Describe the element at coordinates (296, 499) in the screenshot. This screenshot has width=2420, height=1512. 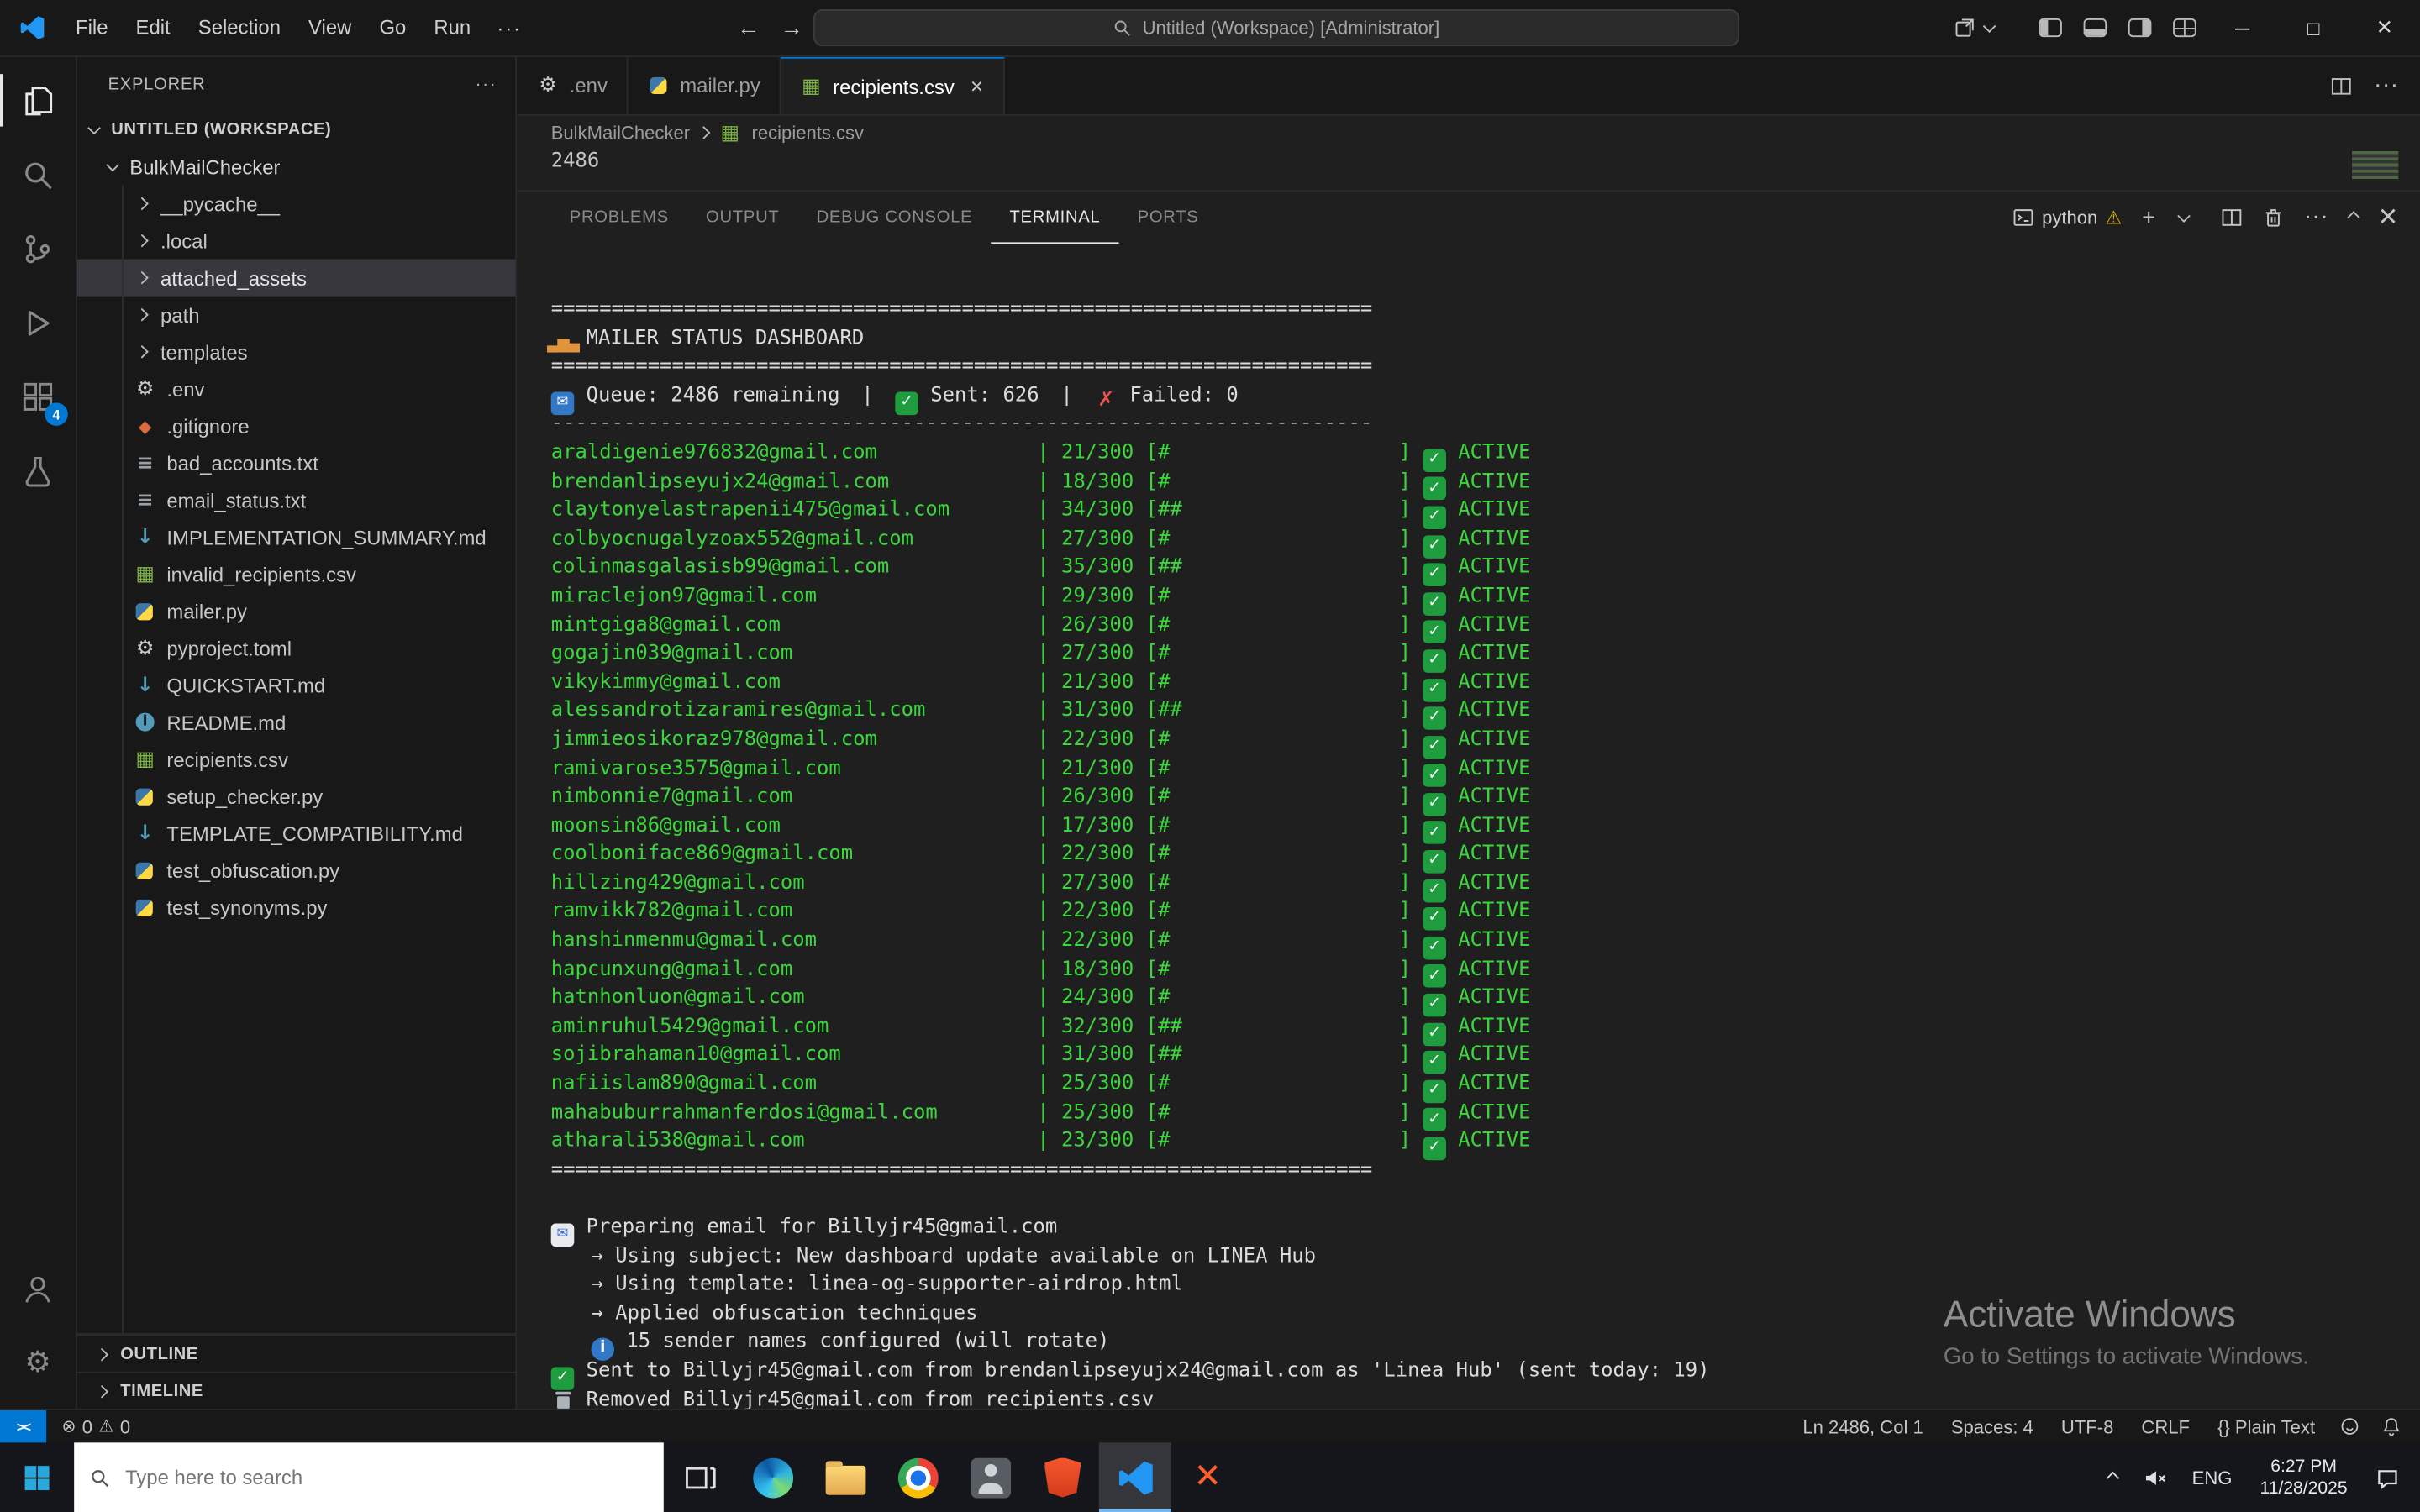
I see `tree-item: email_status.txt` at that location.